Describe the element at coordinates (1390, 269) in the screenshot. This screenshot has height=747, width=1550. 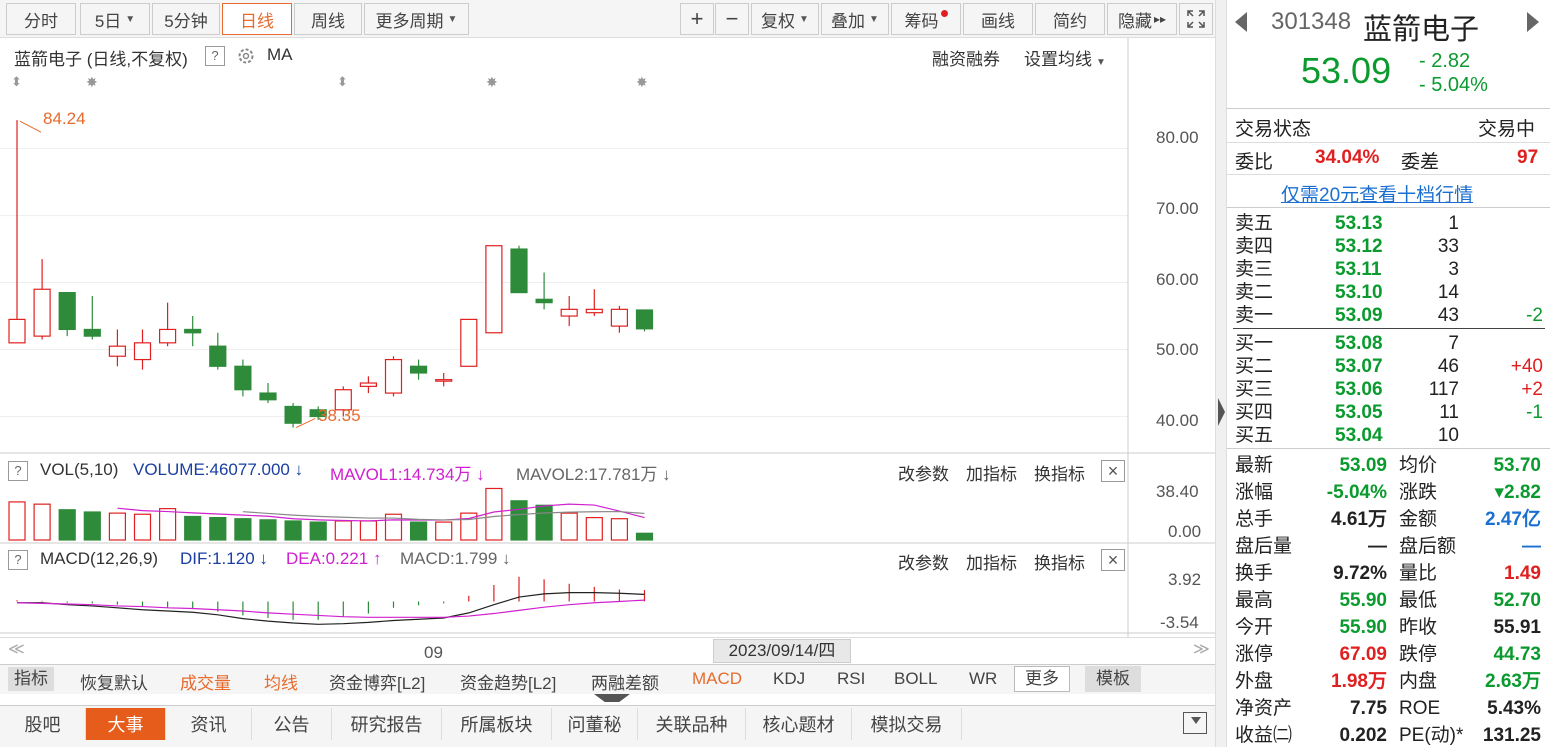
I see `ask-row: 卖三 53.11 3` at that location.